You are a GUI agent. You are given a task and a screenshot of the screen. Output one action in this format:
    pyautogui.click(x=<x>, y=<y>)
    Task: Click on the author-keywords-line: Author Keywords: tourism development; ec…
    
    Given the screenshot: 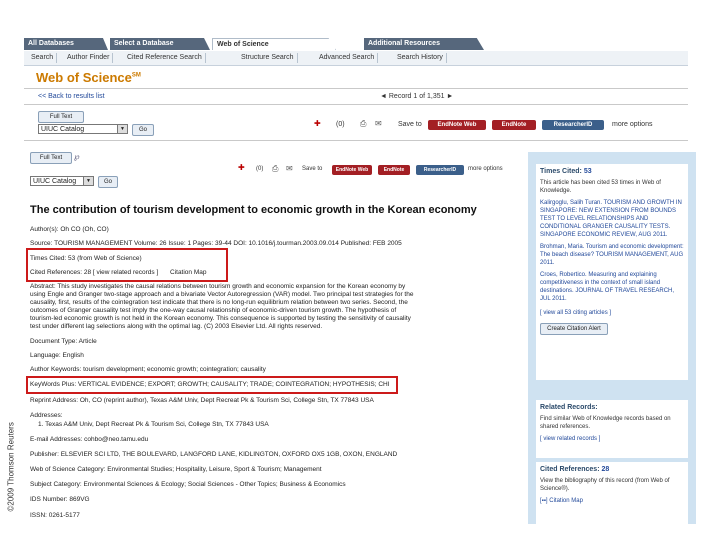 What is the action you would take?
    pyautogui.click(x=148, y=369)
    